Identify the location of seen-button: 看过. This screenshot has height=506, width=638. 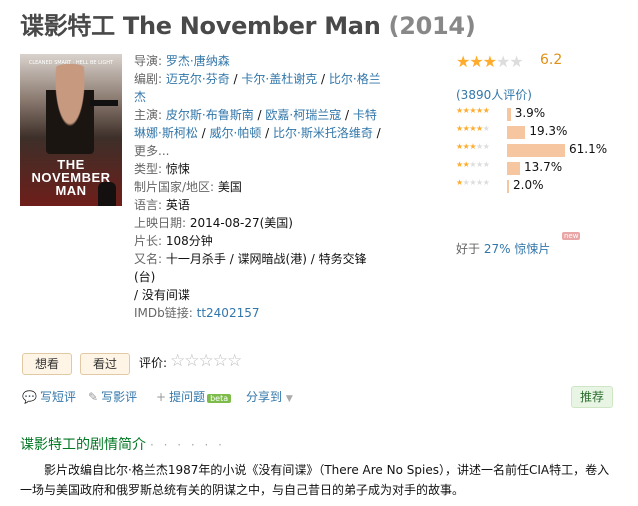
(105, 364).